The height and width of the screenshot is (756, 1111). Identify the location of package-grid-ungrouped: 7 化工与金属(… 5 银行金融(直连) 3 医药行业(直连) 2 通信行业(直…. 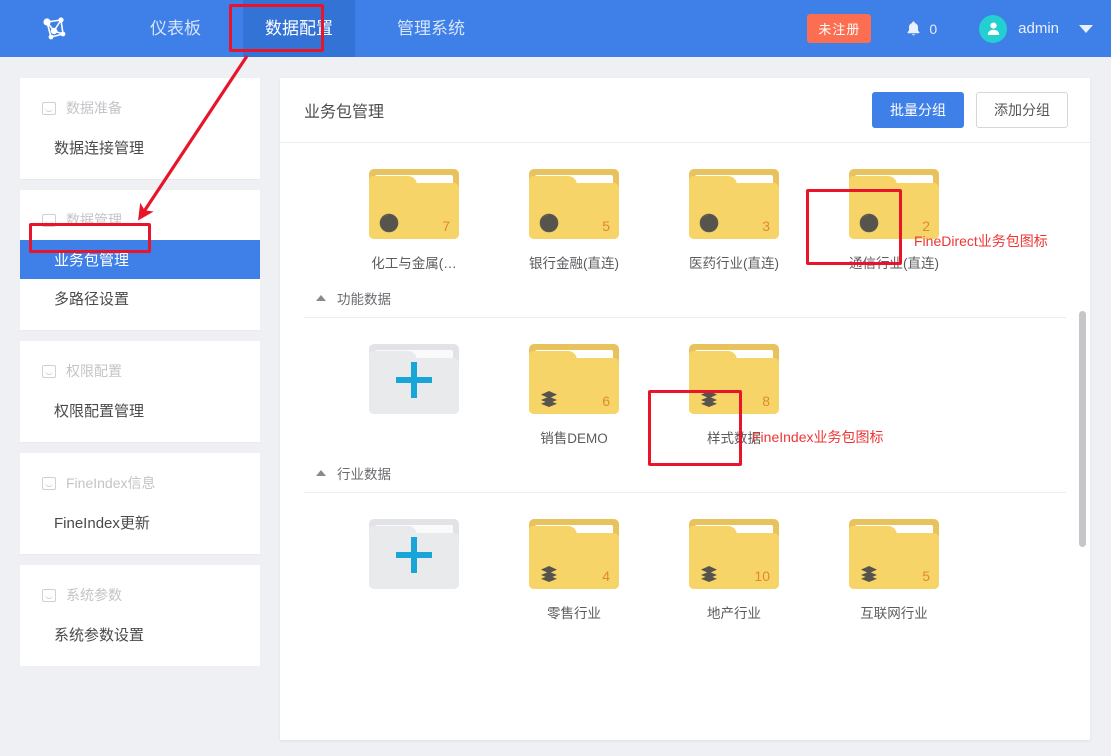
(685, 211).